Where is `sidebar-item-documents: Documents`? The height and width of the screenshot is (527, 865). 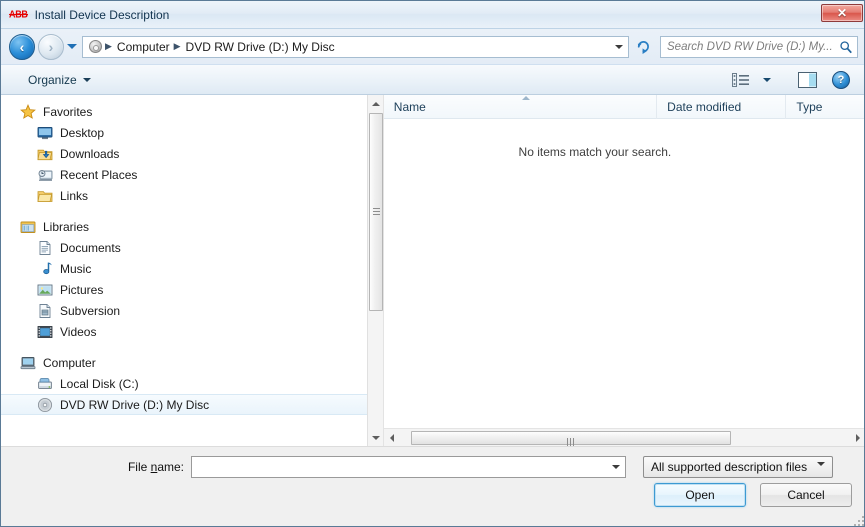 sidebar-item-documents: Documents is located at coordinates (186, 247).